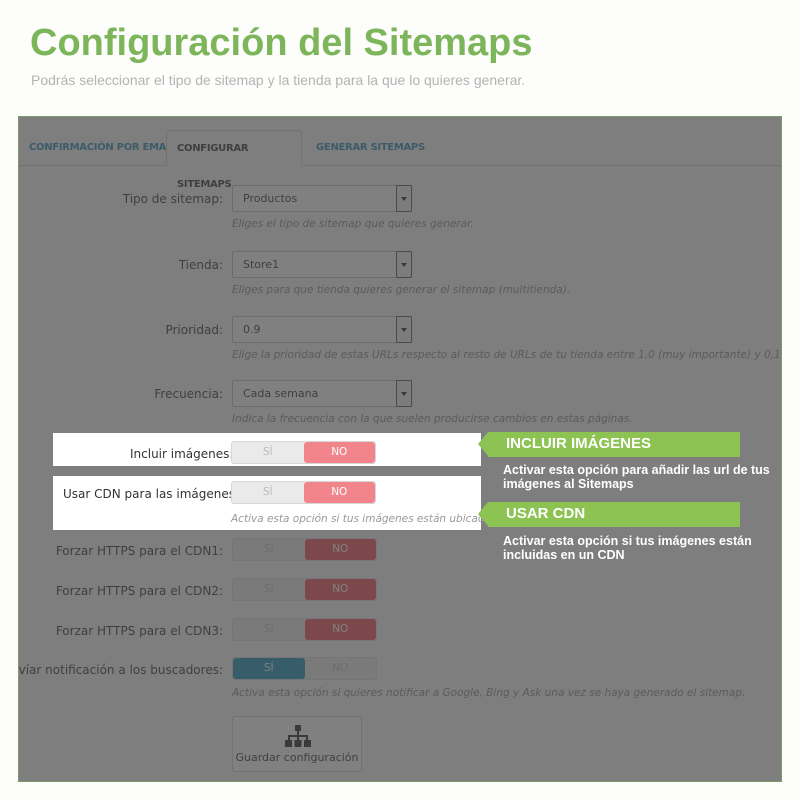  Describe the element at coordinates (139, 631) in the screenshot. I see `https-cdn3-label: Forzar HTTPS para el CDN3:` at that location.